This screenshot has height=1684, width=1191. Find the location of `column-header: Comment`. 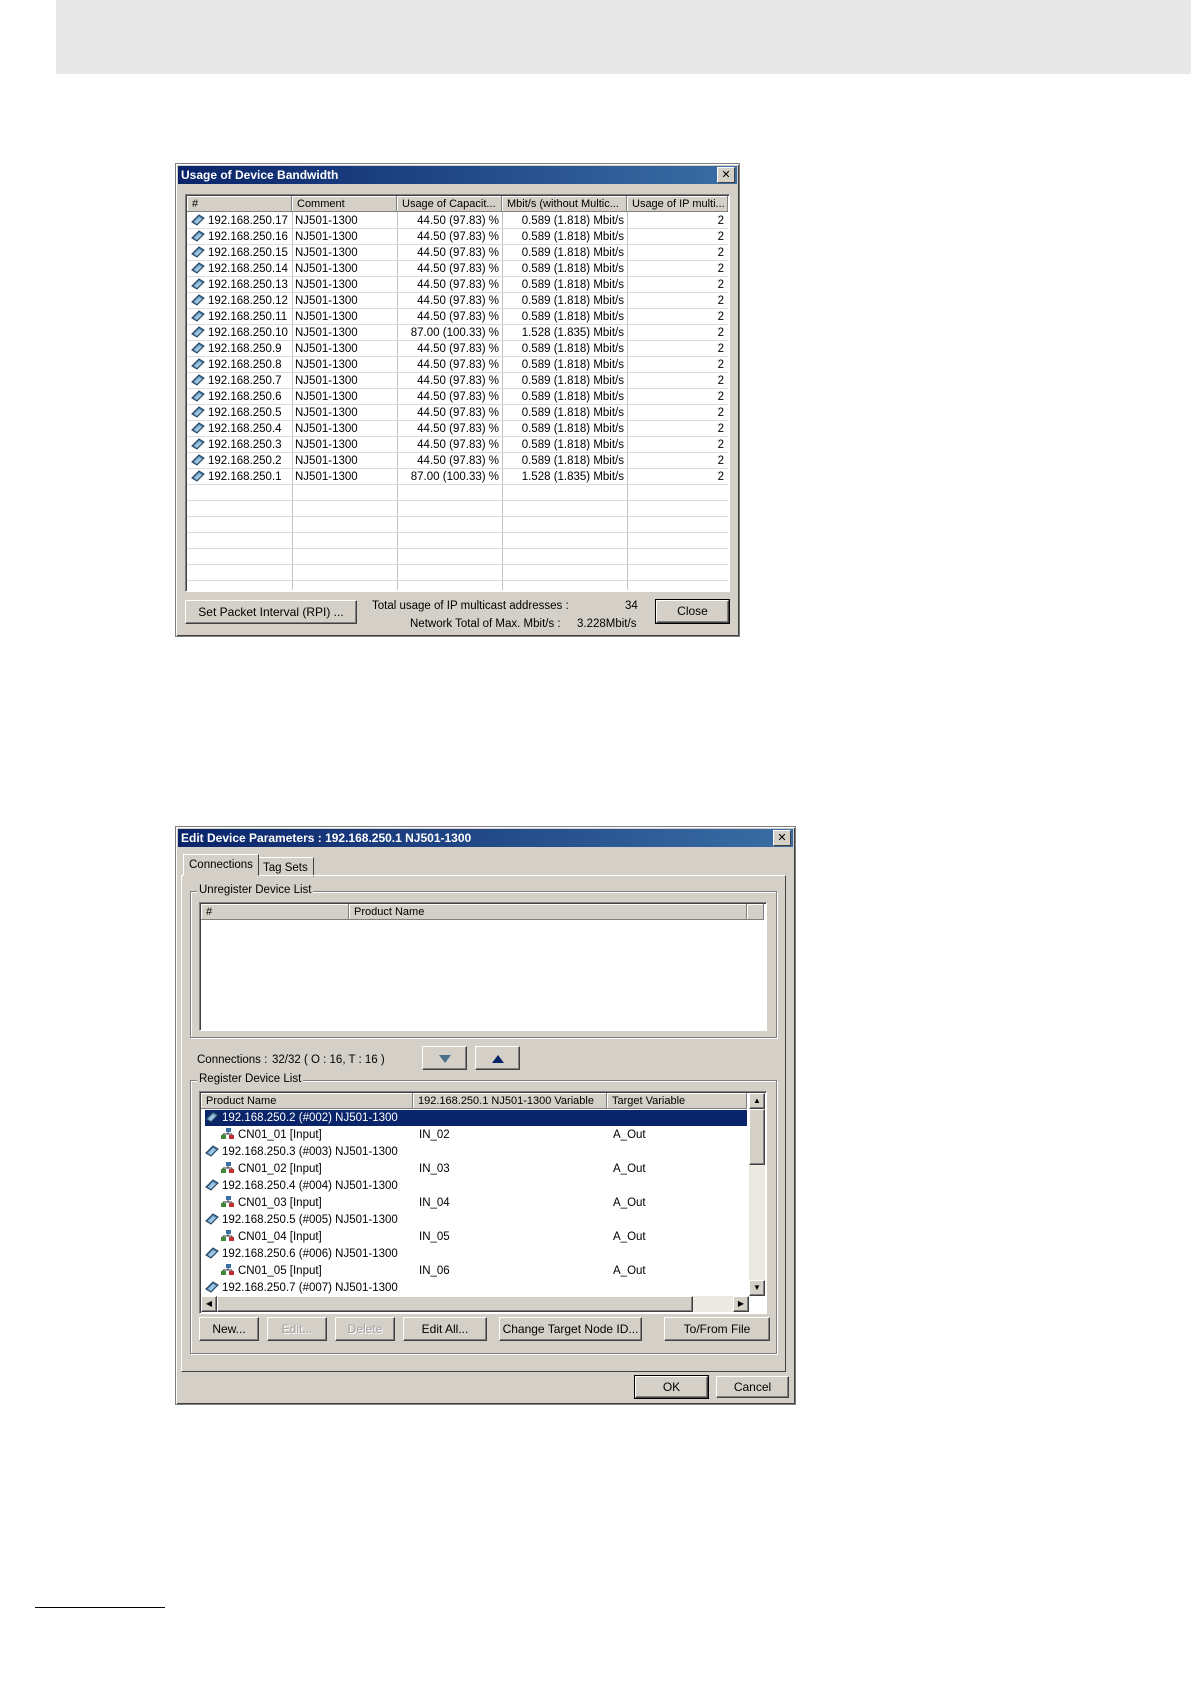

column-header: Comment is located at coordinates (344, 204).